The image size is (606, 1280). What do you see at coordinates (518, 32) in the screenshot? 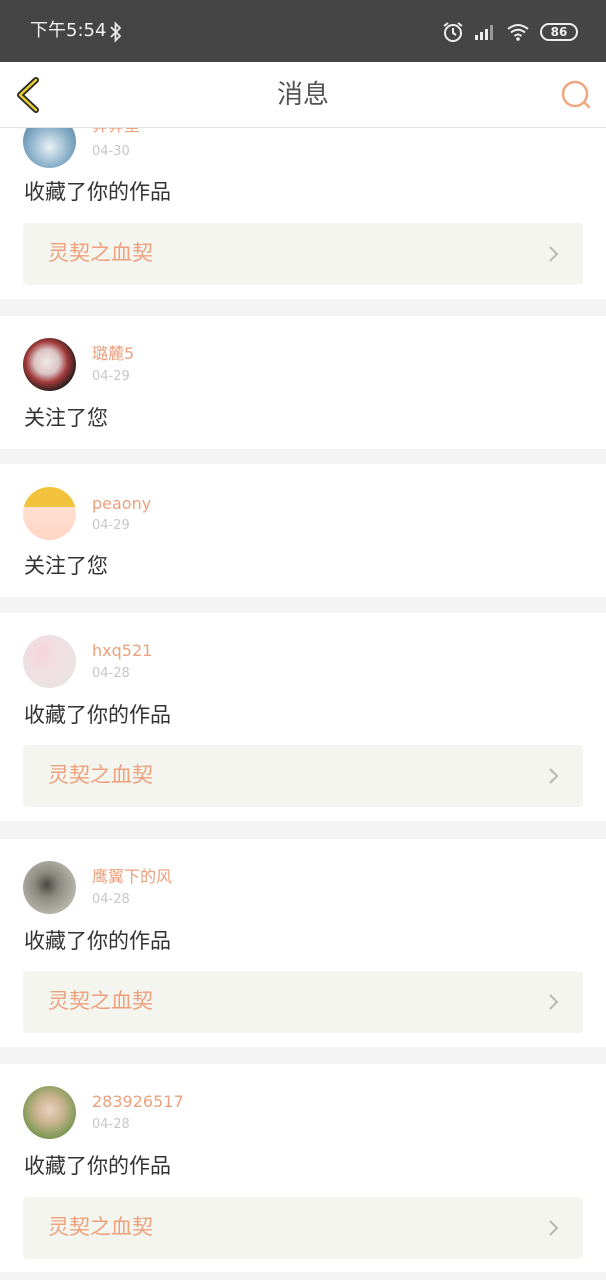
I see `wifi-icon` at bounding box center [518, 32].